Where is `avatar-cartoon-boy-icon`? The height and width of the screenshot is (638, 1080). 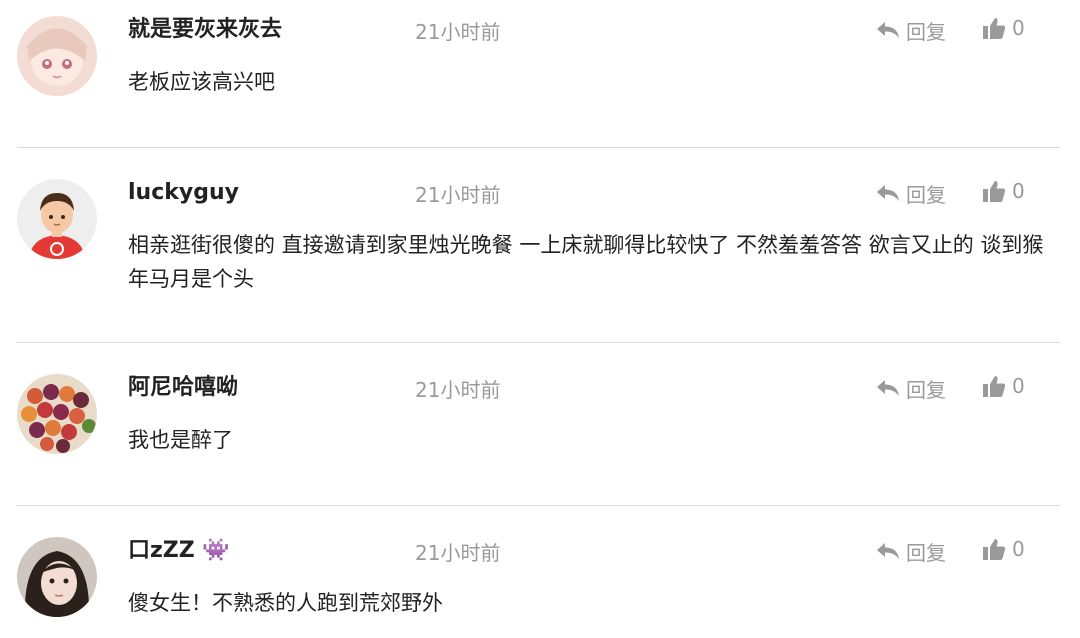 avatar-cartoon-boy-icon is located at coordinates (57, 219).